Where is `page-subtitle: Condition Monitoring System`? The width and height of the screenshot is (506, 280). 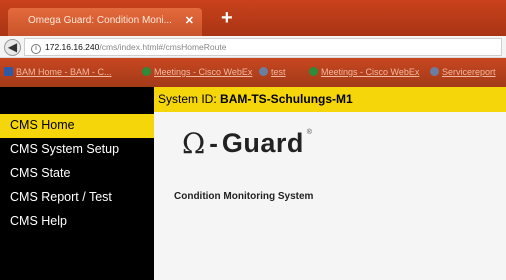
page-subtitle: Condition Monitoring System is located at coordinates (244, 196).